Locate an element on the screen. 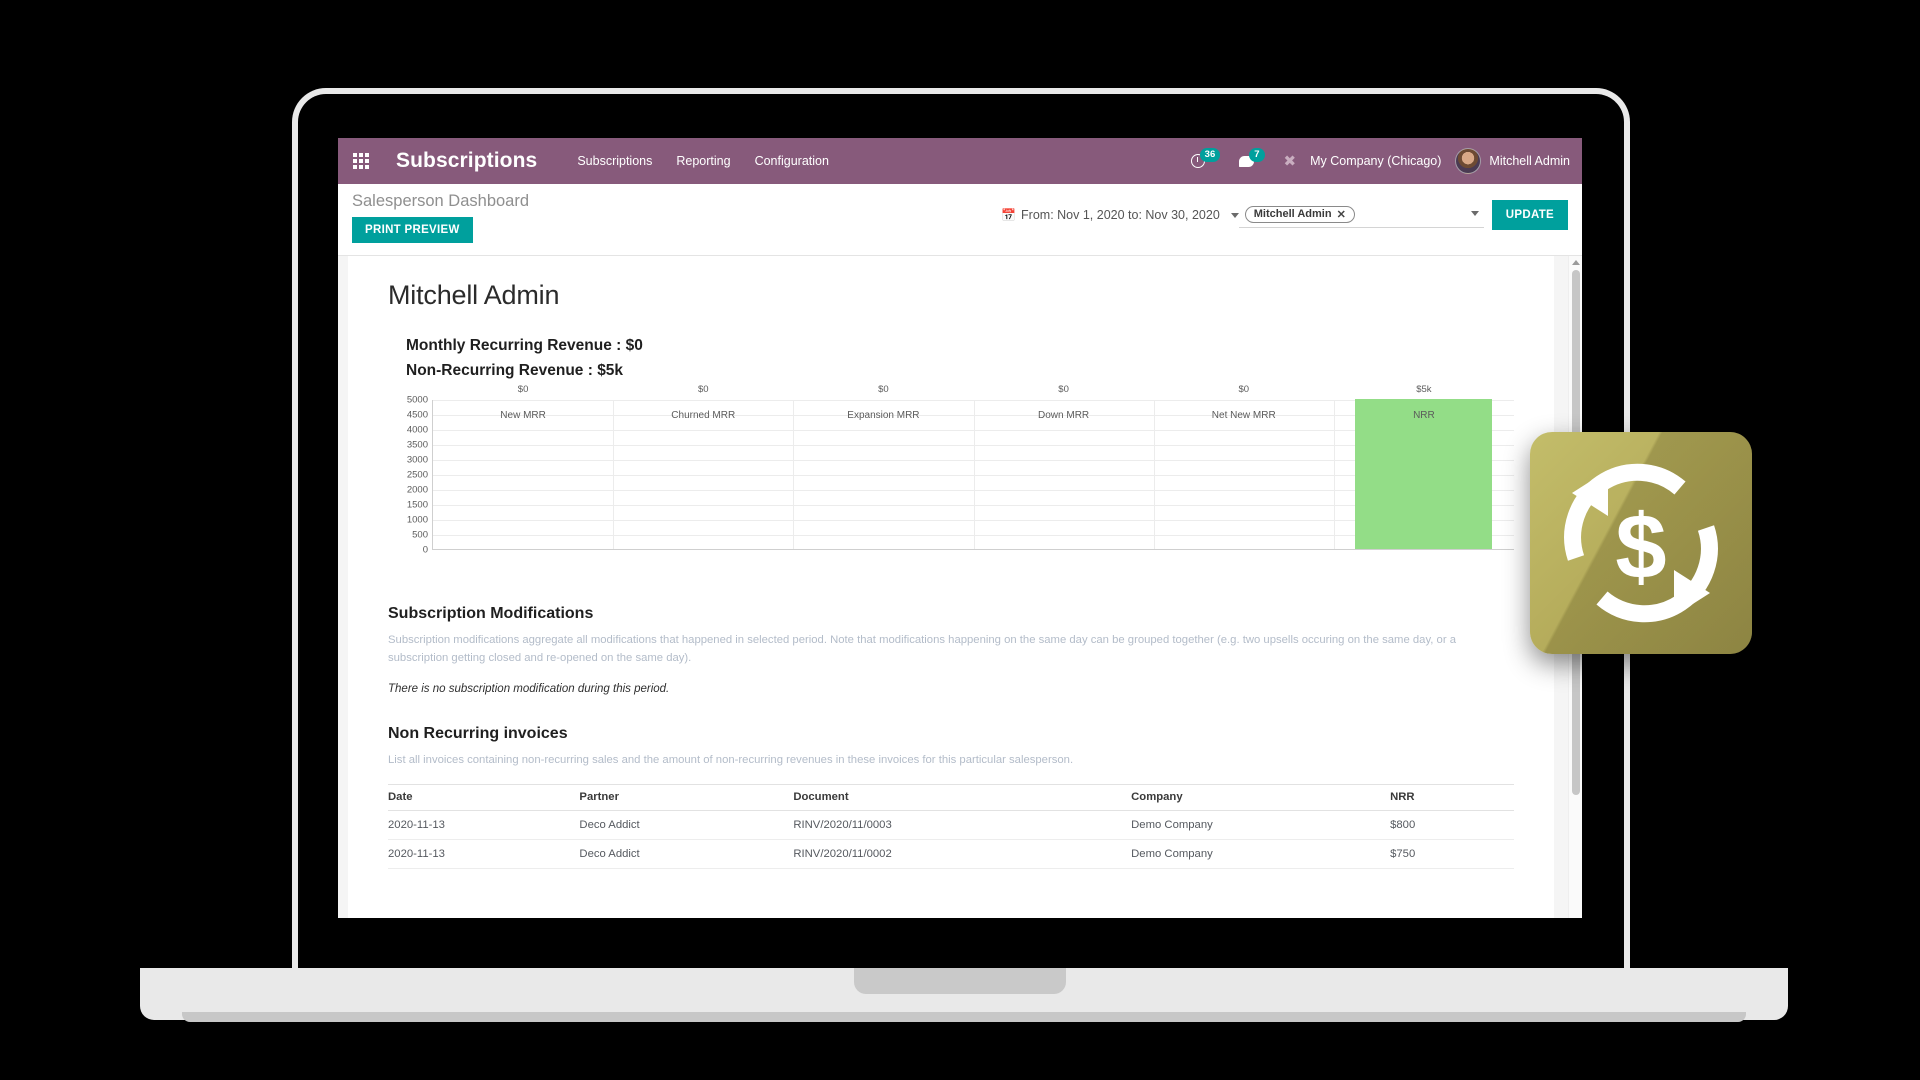  subscriptions-app-icon: $ is located at coordinates (1641, 543).